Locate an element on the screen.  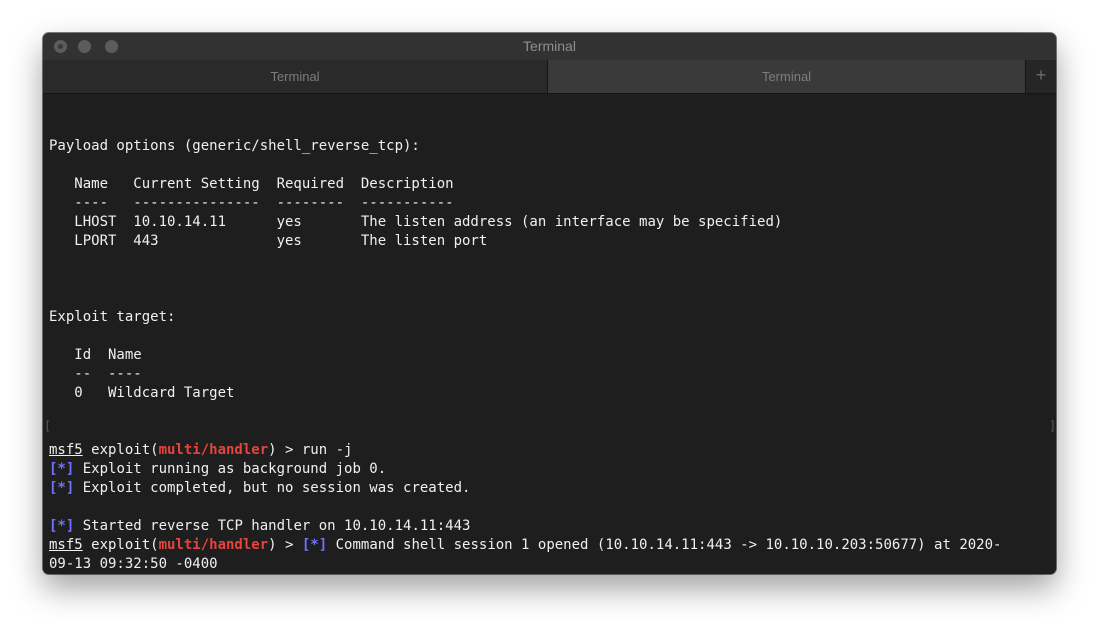
window-title: Terminal is located at coordinates (549, 46).